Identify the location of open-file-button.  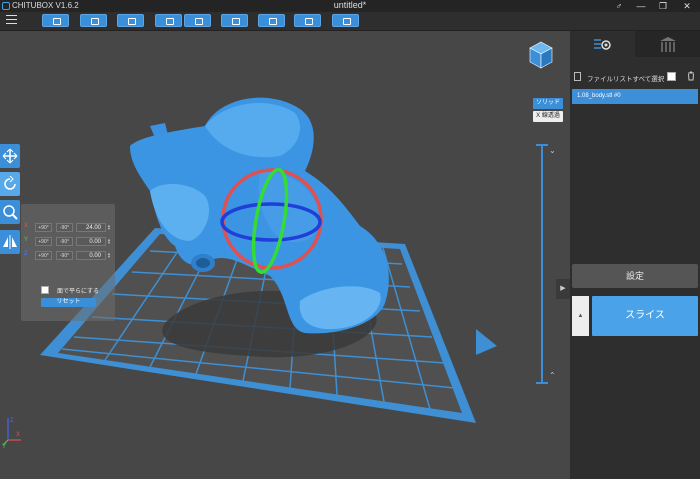
(55, 20).